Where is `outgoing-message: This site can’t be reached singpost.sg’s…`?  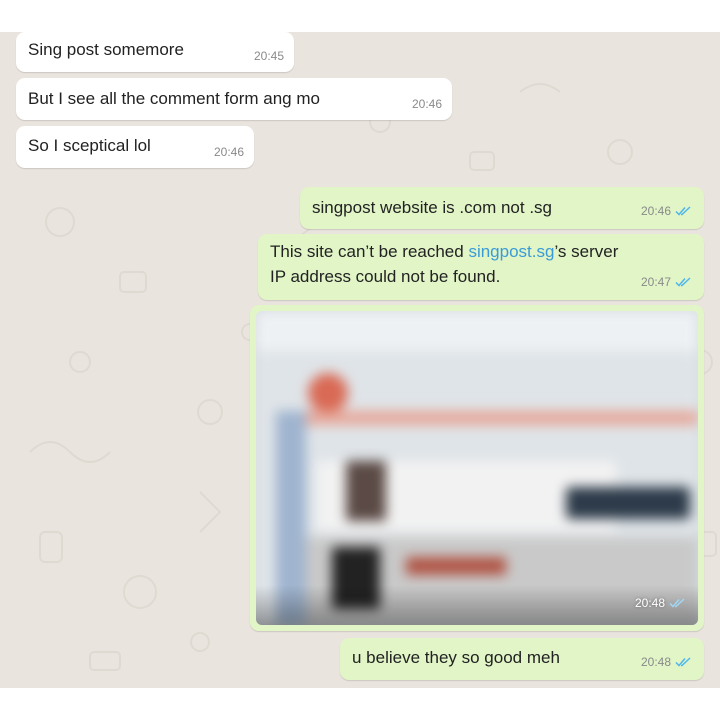
outgoing-message: This site can’t be reached singpost.sg’s… is located at coordinates (481, 267).